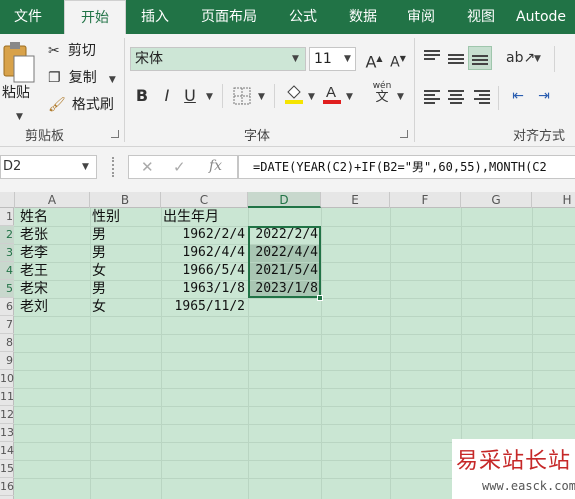 The image size is (575, 499). What do you see at coordinates (99, 253) in the screenshot?
I see `cell-b3: 男` at bounding box center [99, 253].